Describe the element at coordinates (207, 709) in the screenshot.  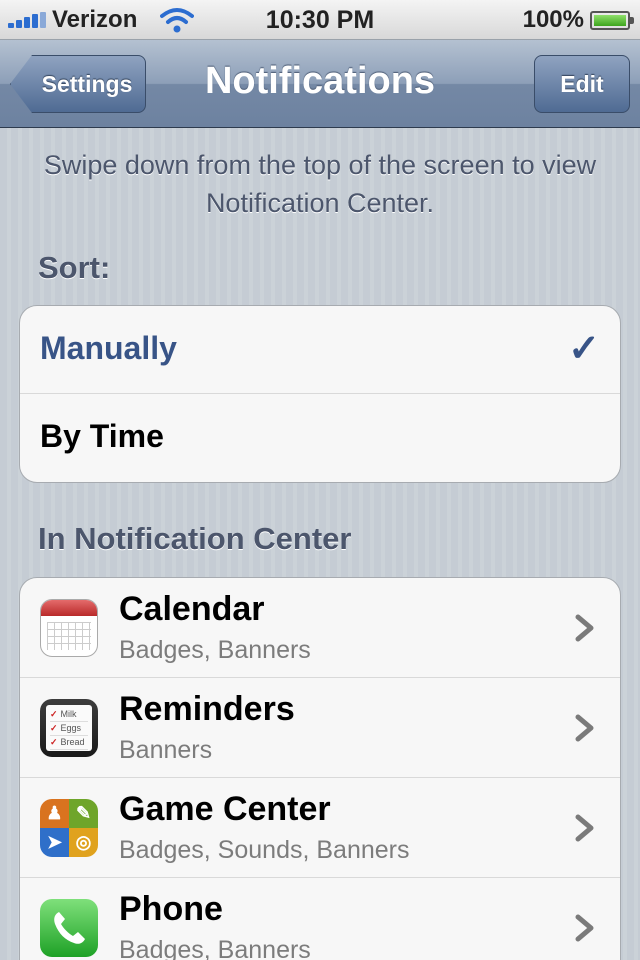
I see `app-name: Reminders` at that location.